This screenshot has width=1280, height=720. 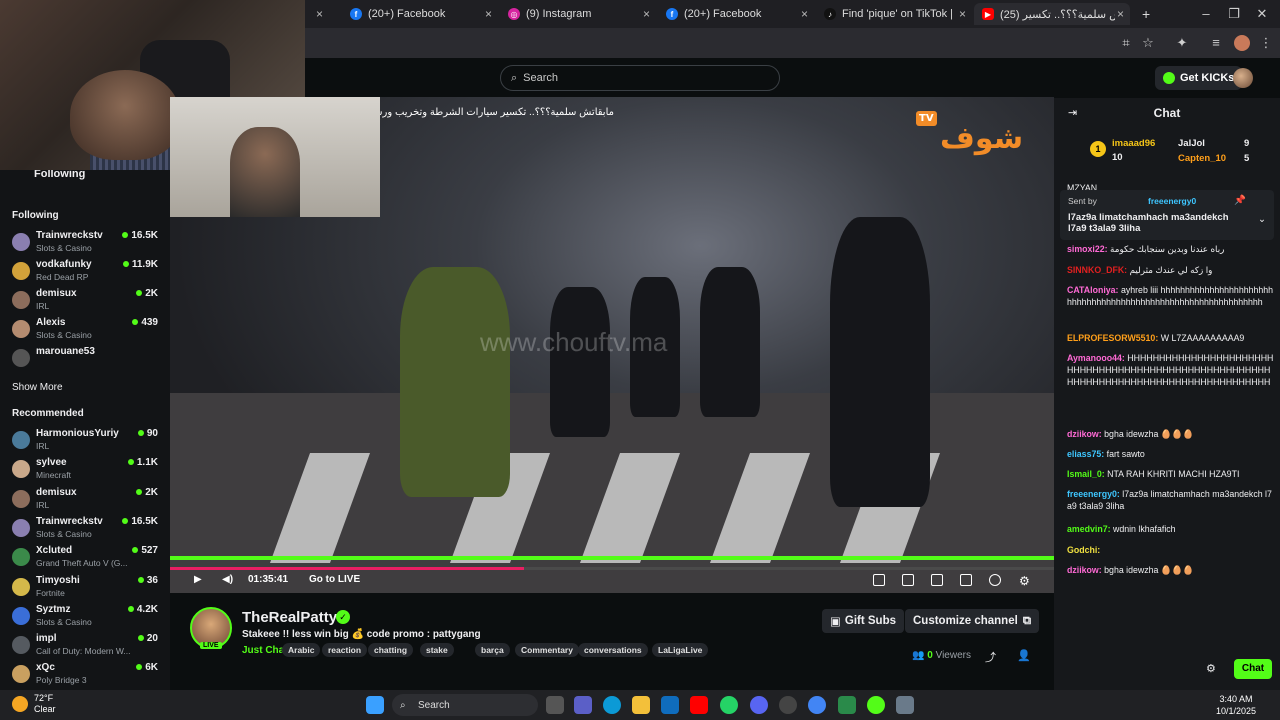 What do you see at coordinates (1199, 78) in the screenshot?
I see `get-kicks-button: Get KICKs` at bounding box center [1199, 78].